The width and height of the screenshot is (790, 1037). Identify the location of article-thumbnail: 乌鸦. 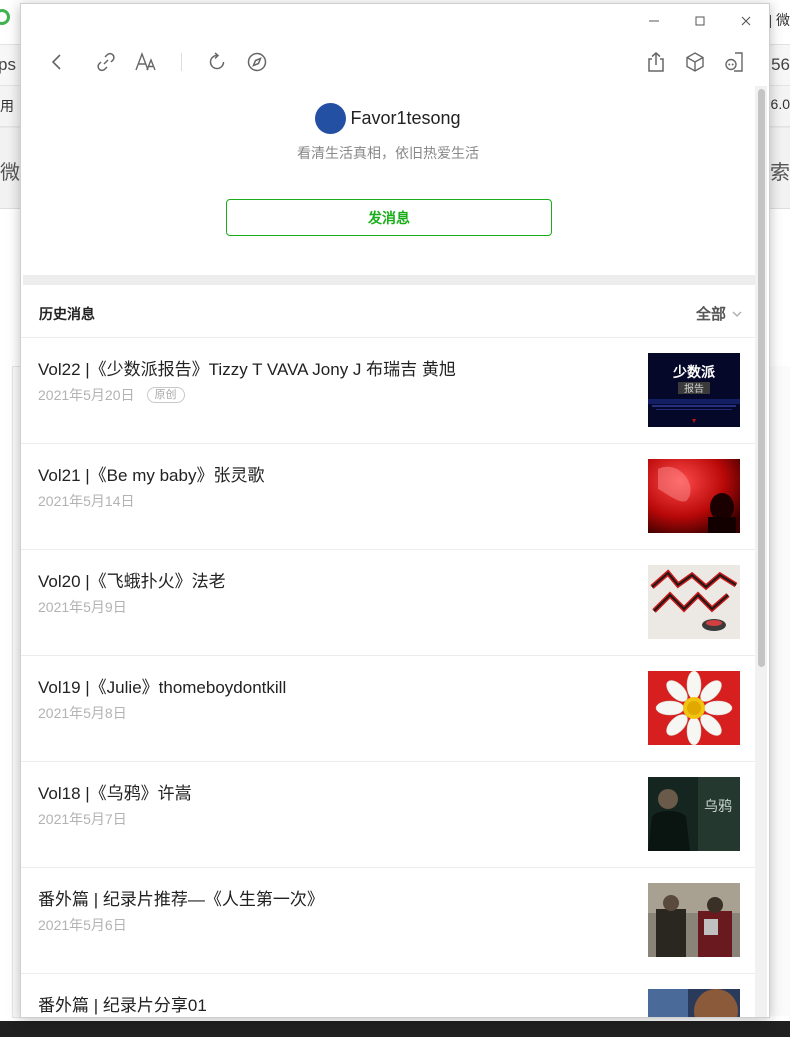
(694, 814).